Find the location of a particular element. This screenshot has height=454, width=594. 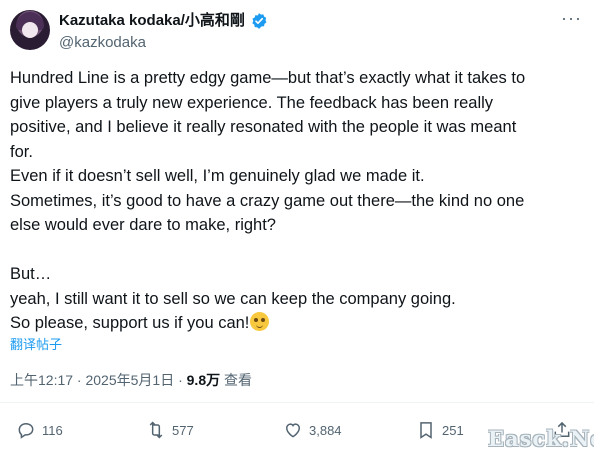

avatar is located at coordinates (30, 30).